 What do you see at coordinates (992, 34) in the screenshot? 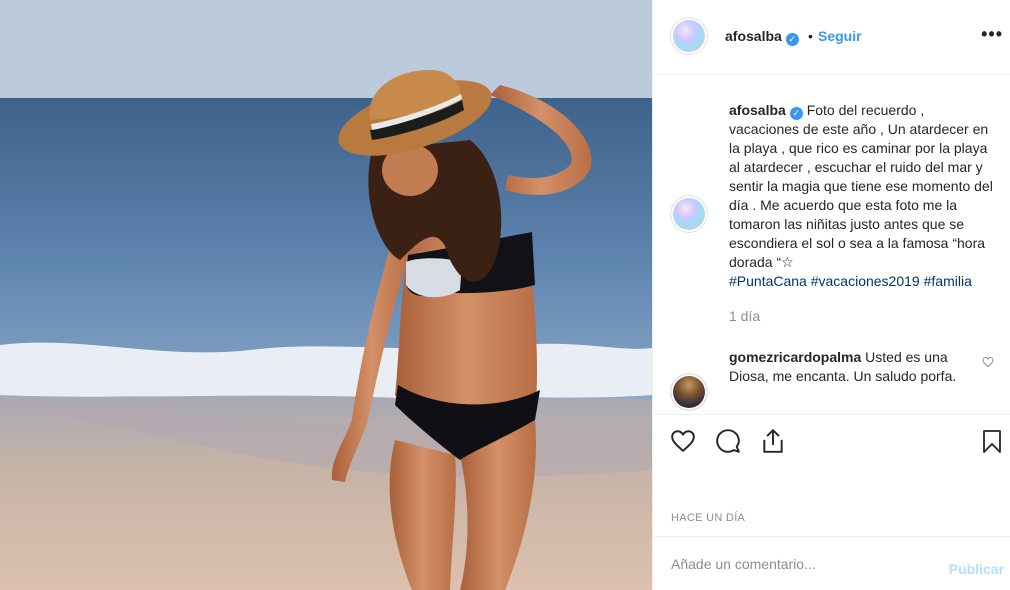
I see `more-options-icon: •••` at bounding box center [992, 34].